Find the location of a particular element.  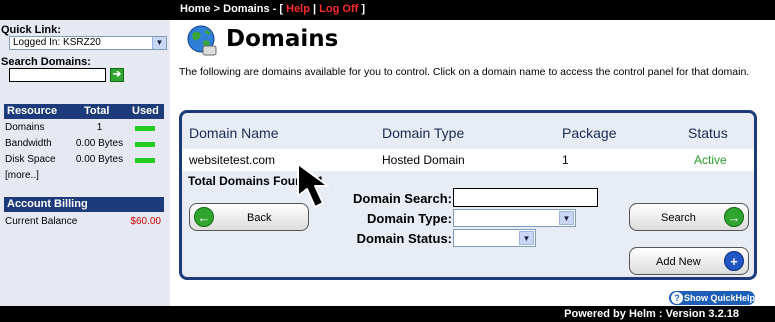

footer-bar: Powered by Helm : Version 3.2.18 is located at coordinates (387, 314).